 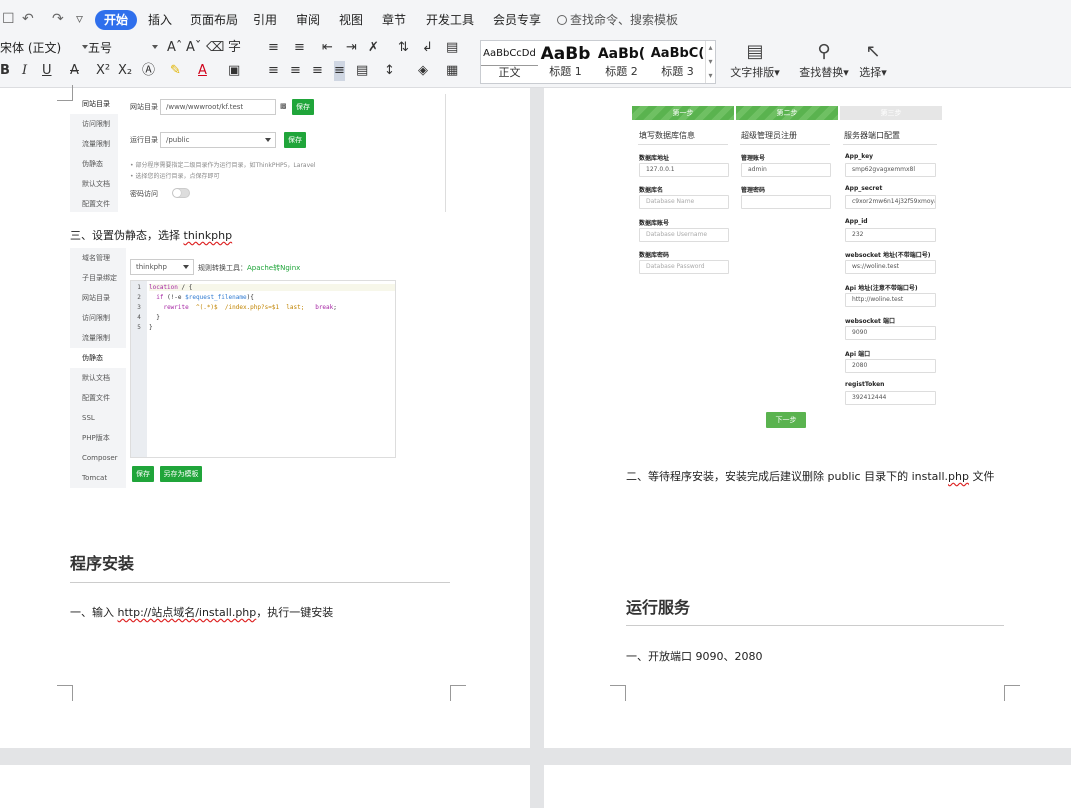 I want to click on password-access-label: 密码访问, so click(x=144, y=194).